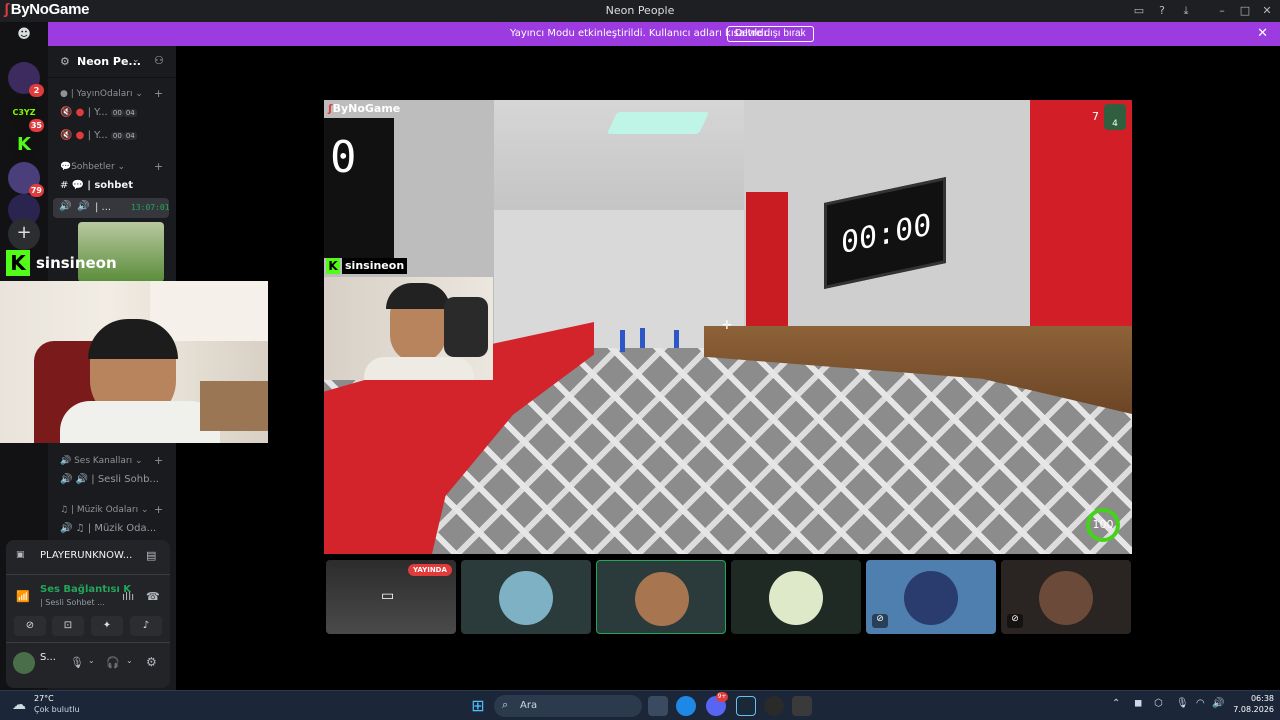 The width and height of the screenshot is (1280, 720). Describe the element at coordinates (1103, 525) in the screenshot. I see `health-indicator: 100` at that location.